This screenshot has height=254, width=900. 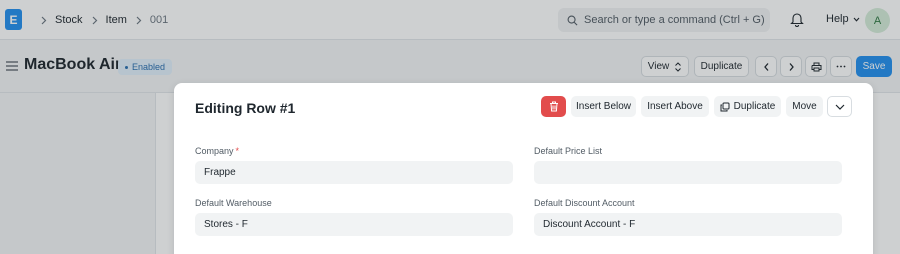 I want to click on delete-row-button, so click(x=553, y=106).